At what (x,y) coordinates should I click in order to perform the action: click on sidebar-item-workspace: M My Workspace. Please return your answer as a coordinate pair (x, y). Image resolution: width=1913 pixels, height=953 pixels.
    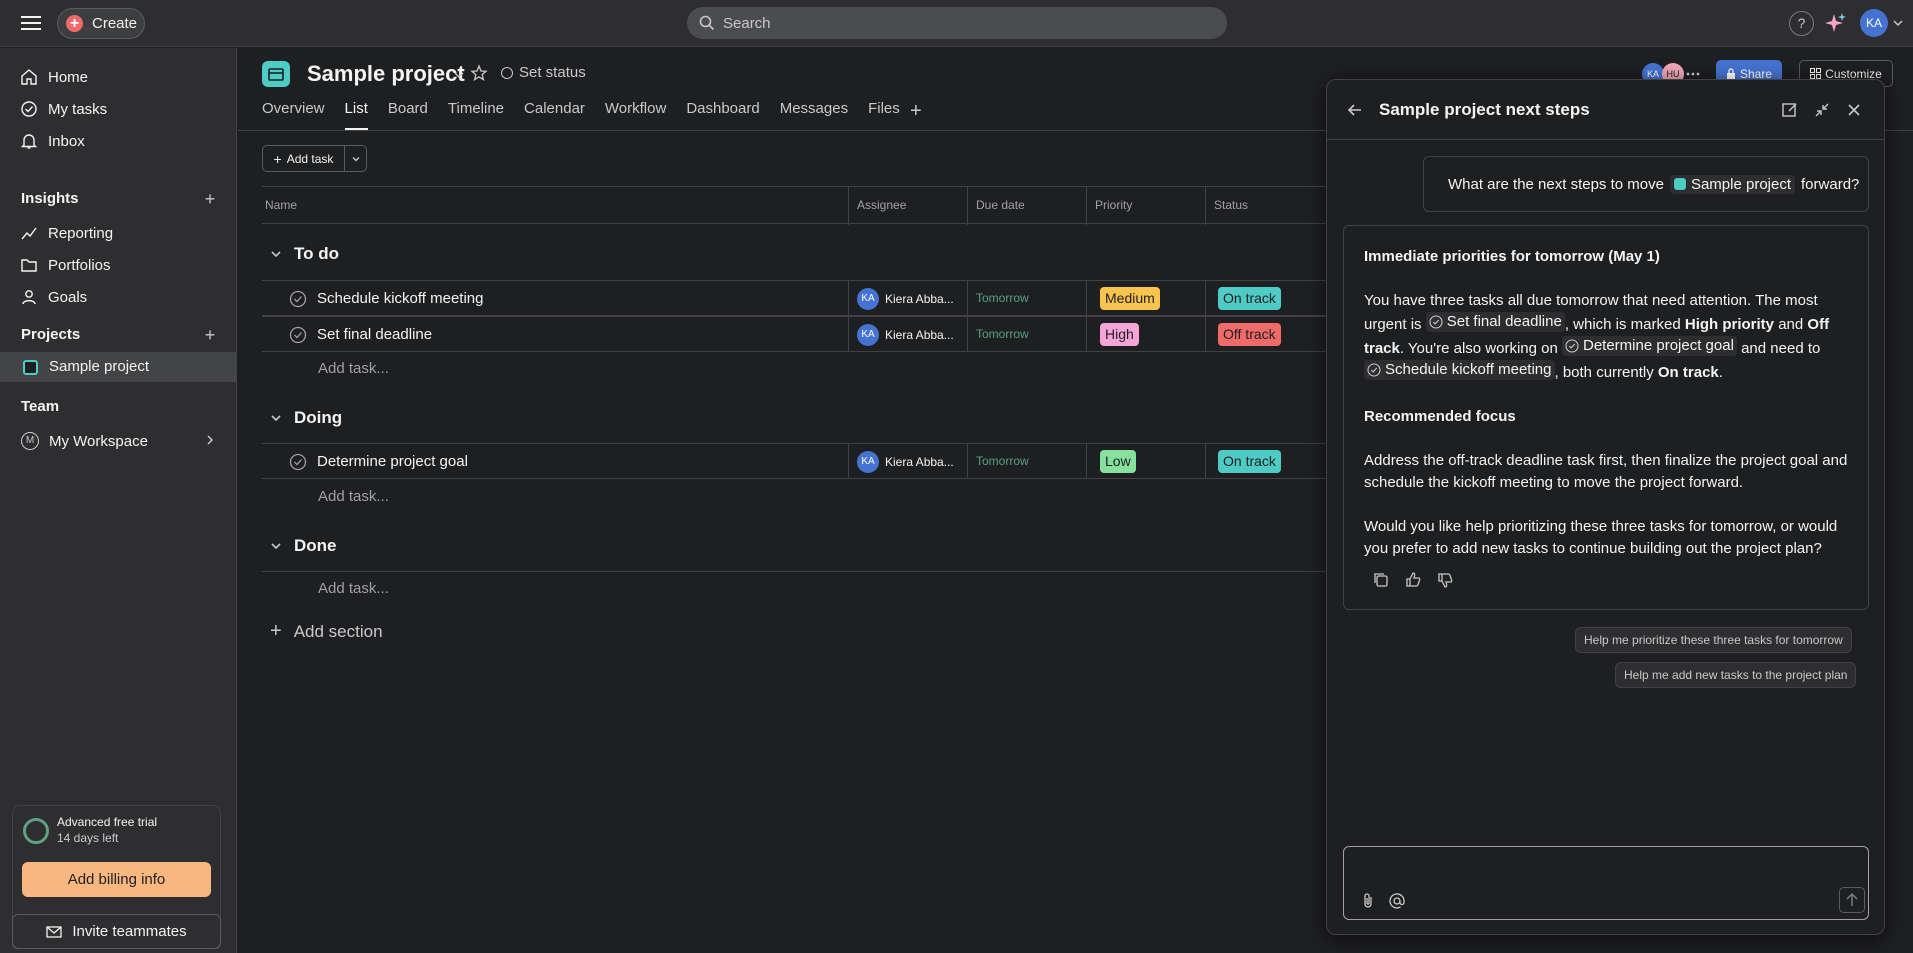
    Looking at the image, I should click on (121, 441).